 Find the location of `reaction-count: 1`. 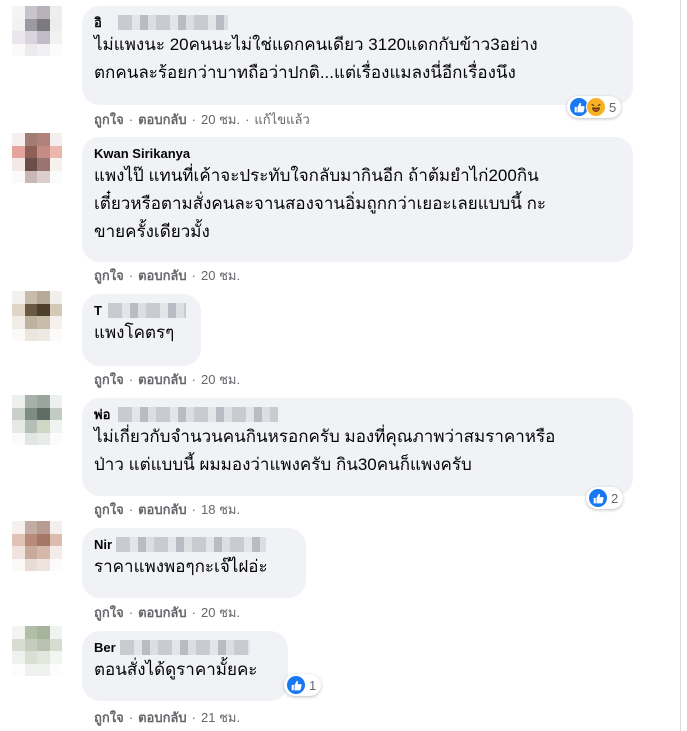

reaction-count: 1 is located at coordinates (313, 685).